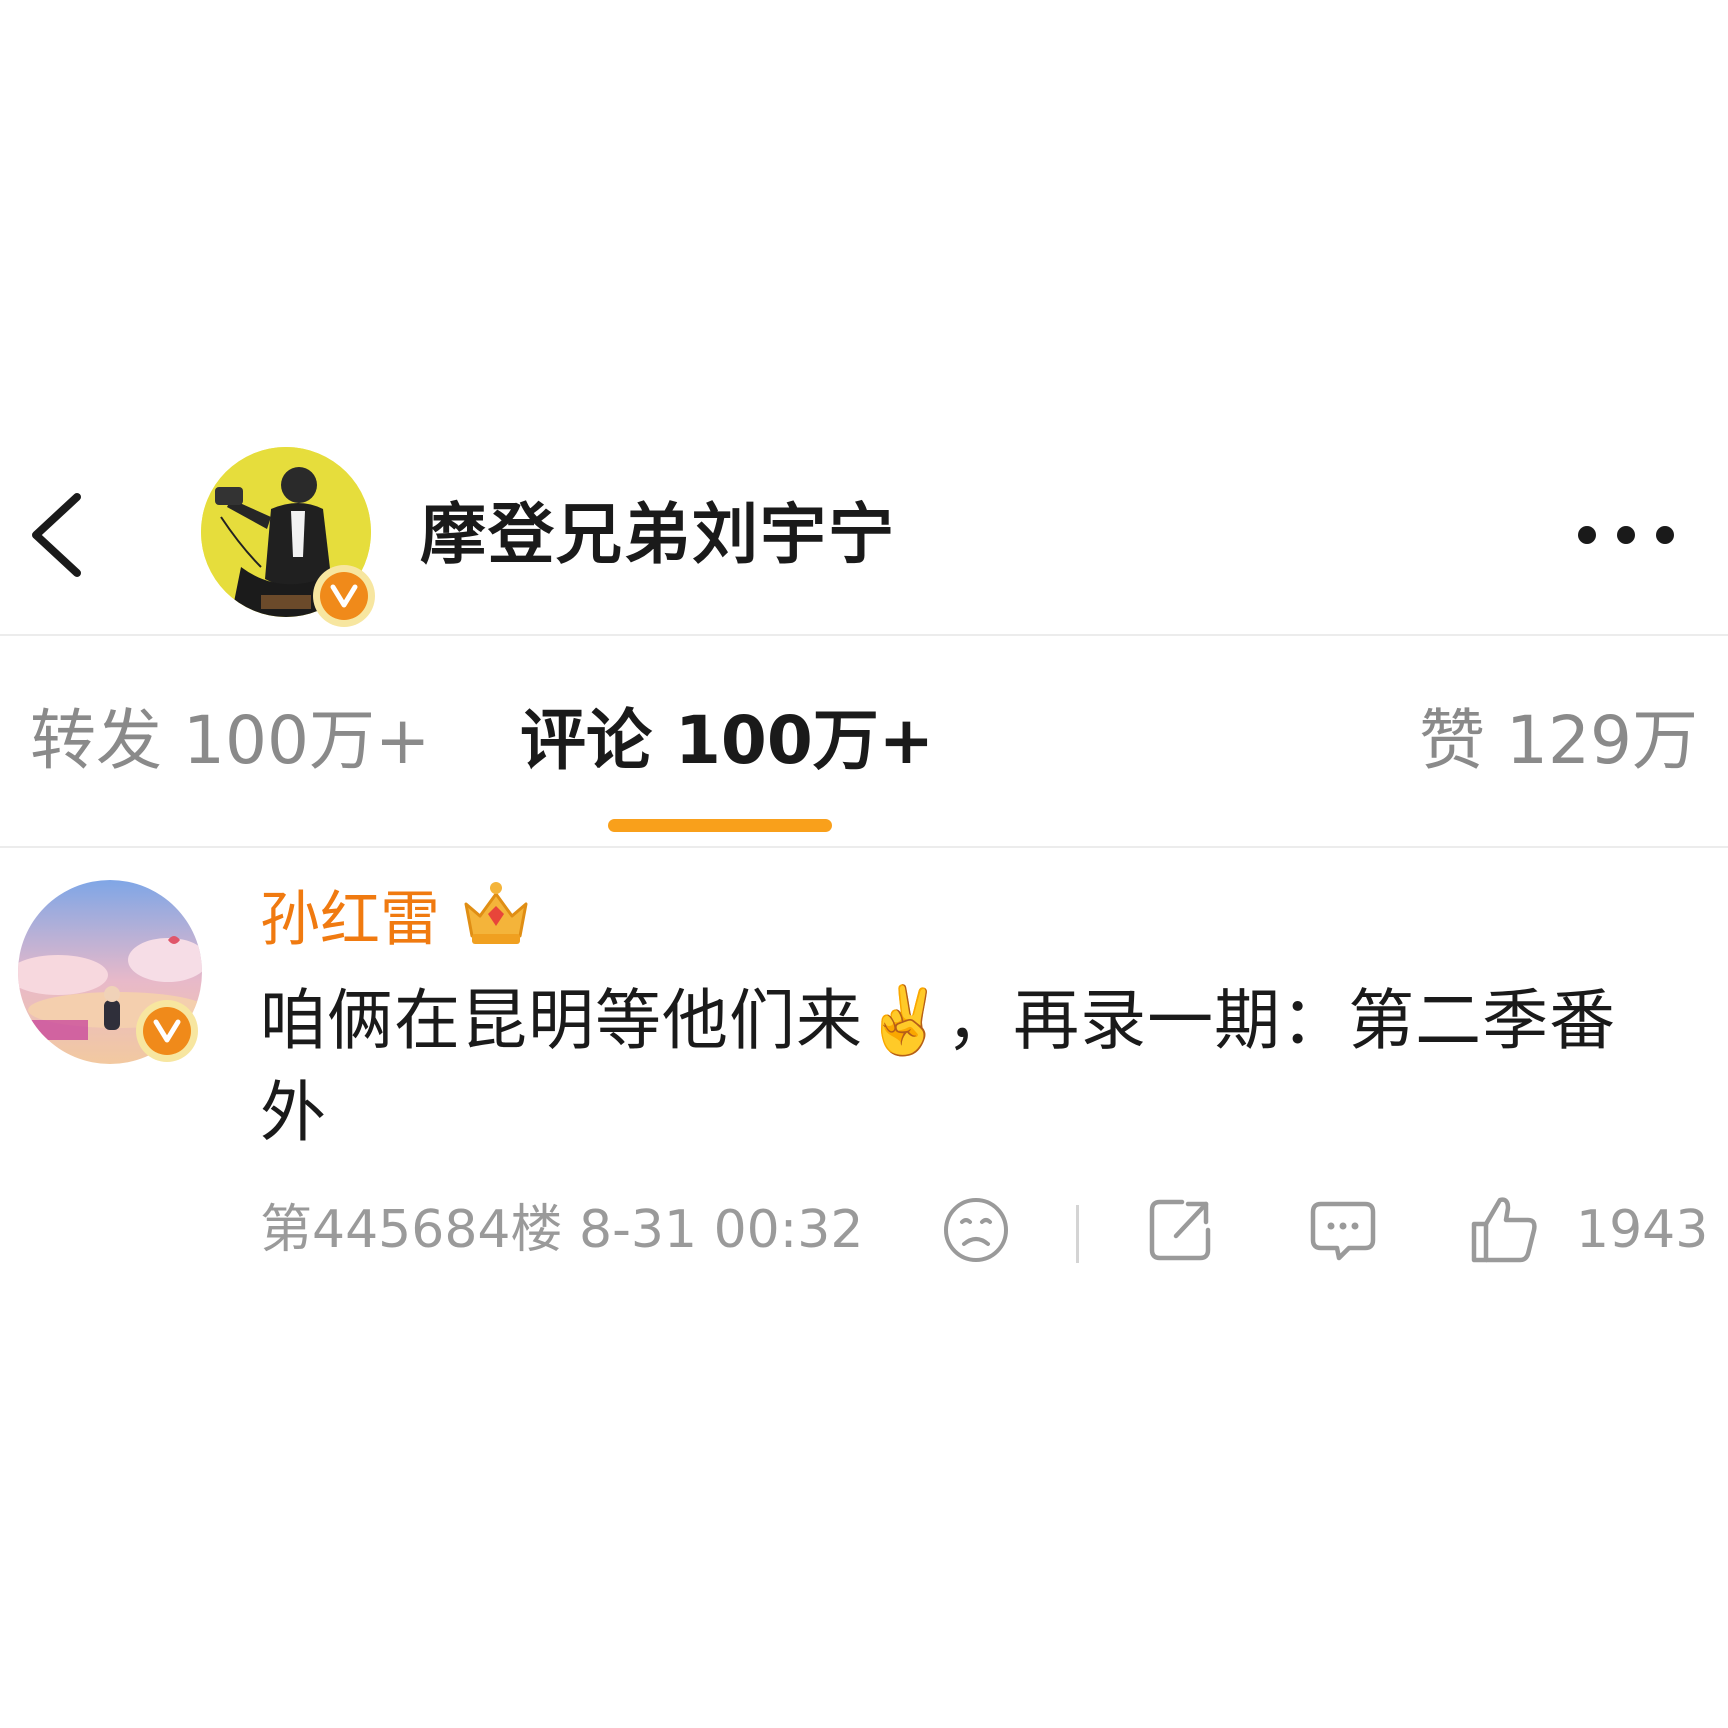 Image resolution: width=1728 pixels, height=1728 pixels. What do you see at coordinates (720, 825) in the screenshot?
I see `active-tab-indicator` at bounding box center [720, 825].